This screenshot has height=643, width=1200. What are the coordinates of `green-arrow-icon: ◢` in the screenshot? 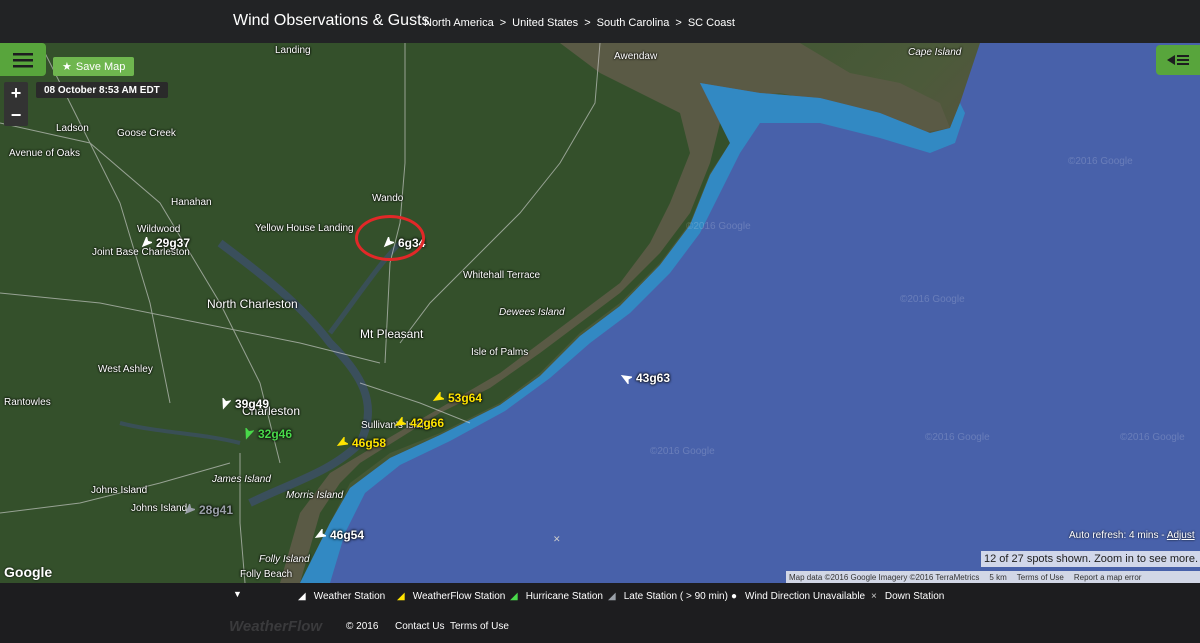 It's located at (514, 596).